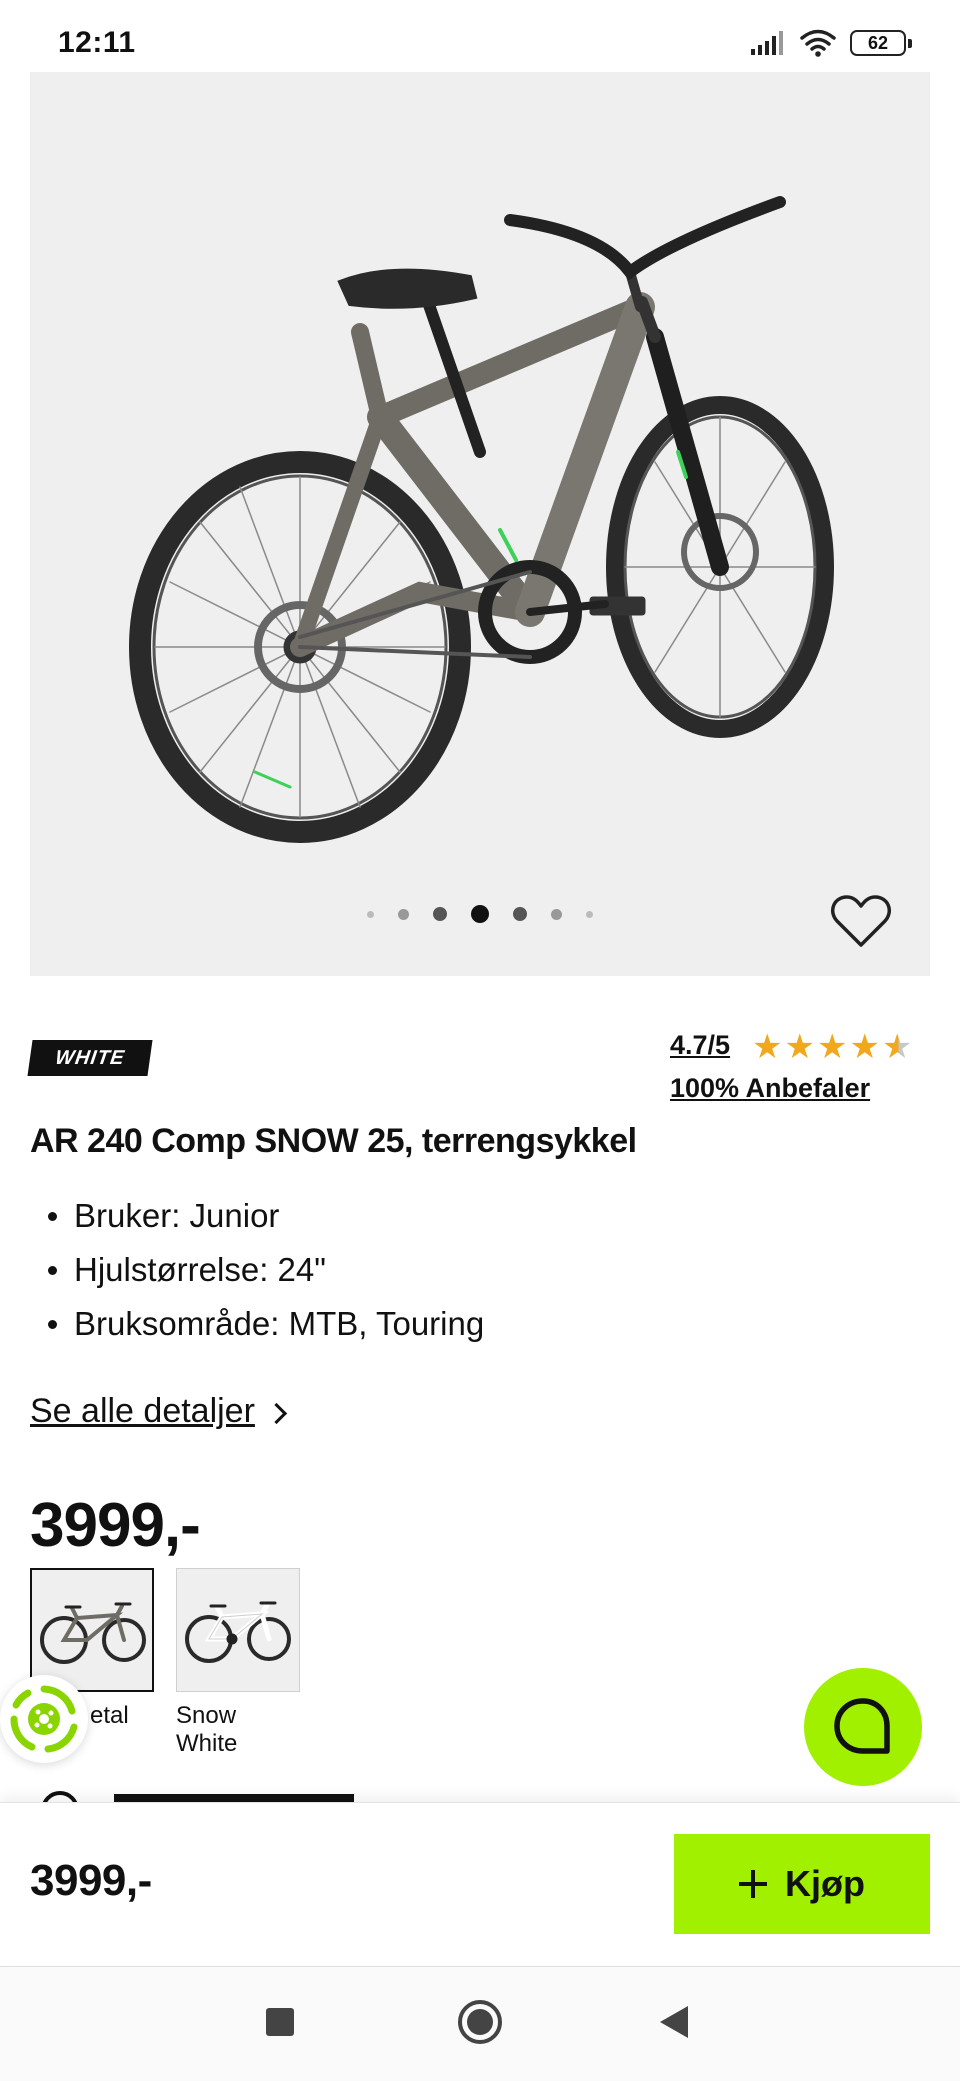 The height and width of the screenshot is (2081, 960). Describe the element at coordinates (207, 1743) in the screenshot. I see `variant-label-line: White` at that location.